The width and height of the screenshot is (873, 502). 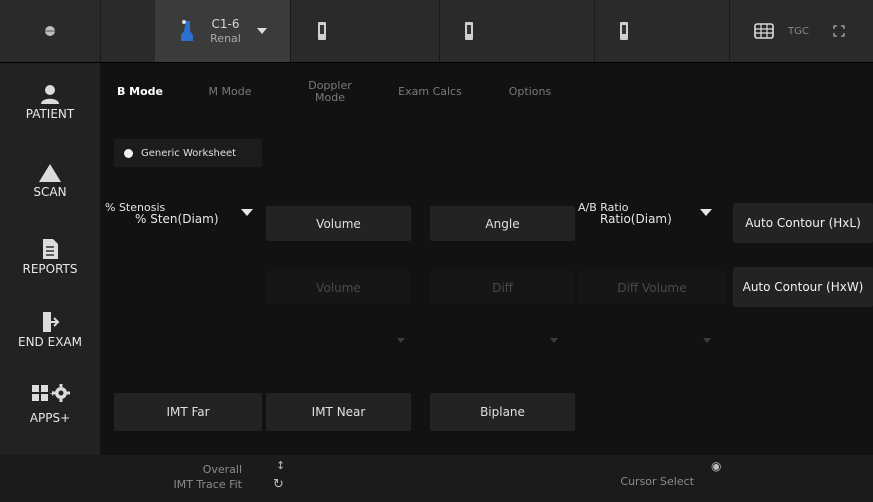 I want to click on diff-volume-disabled-button: Diff Volume, so click(x=652, y=287).